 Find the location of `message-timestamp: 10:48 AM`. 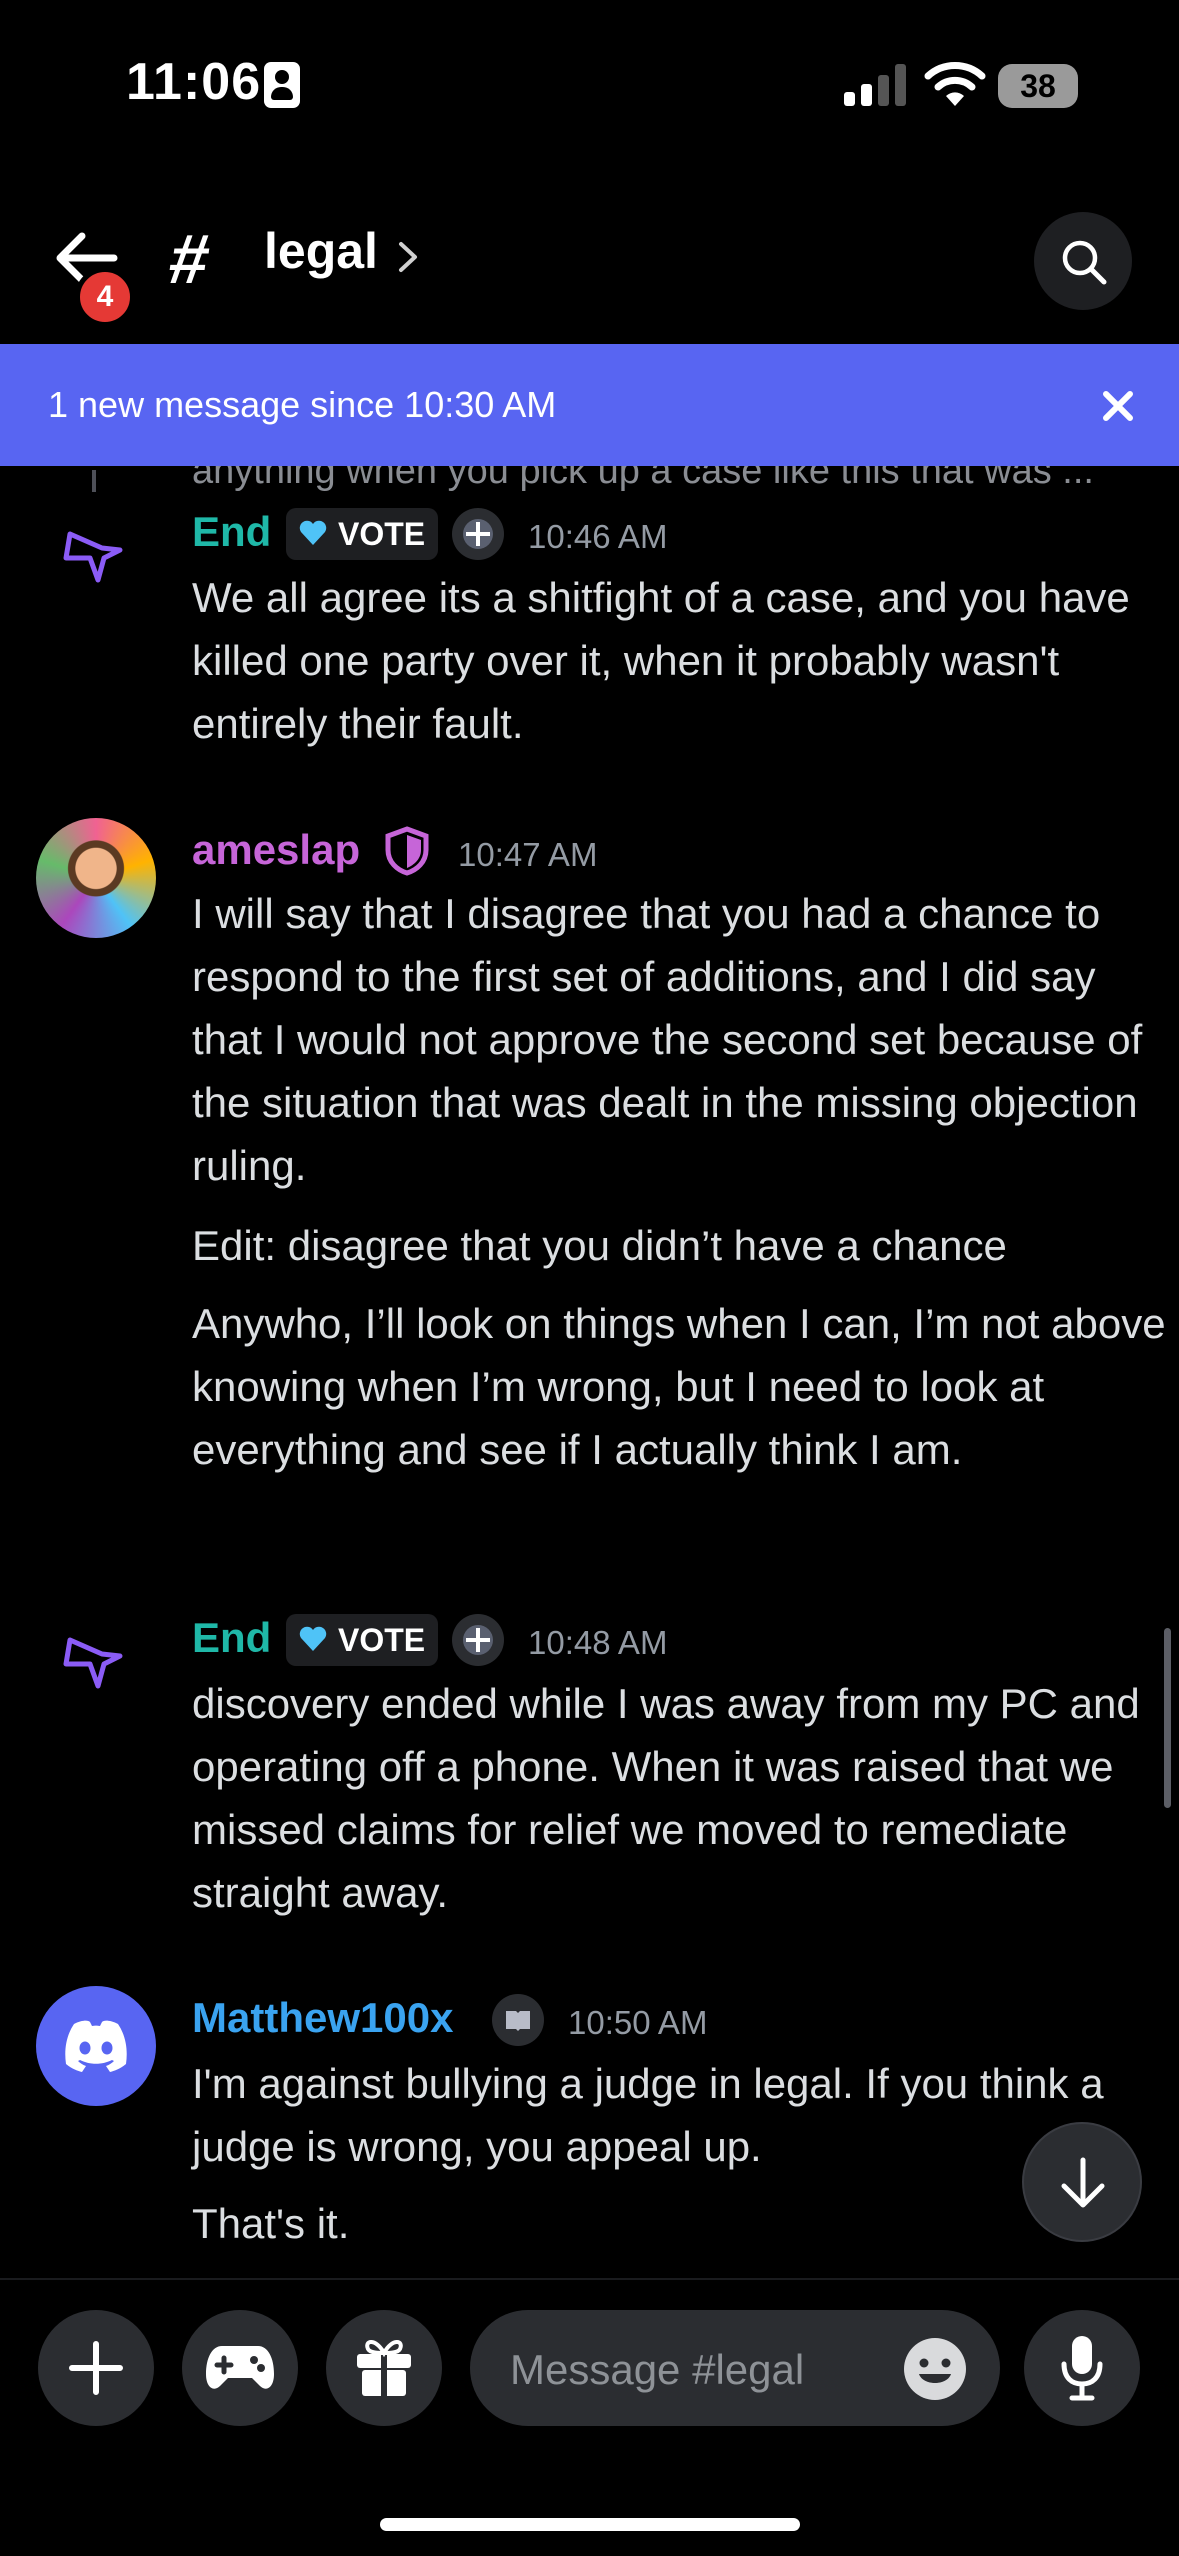

message-timestamp: 10:48 AM is located at coordinates (598, 1642).